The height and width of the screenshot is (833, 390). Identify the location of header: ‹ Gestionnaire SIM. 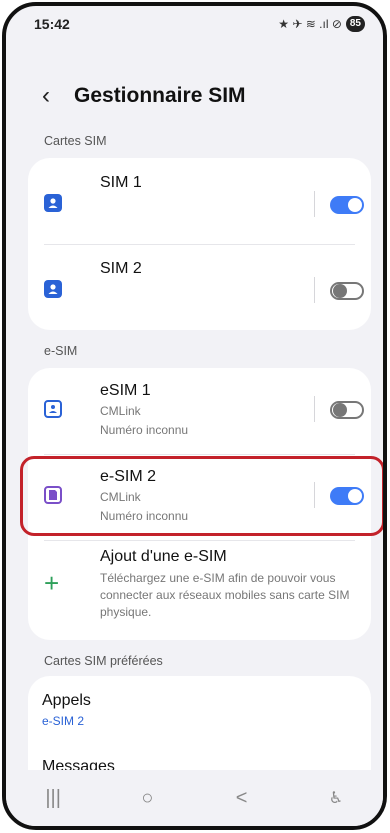
(202, 96).